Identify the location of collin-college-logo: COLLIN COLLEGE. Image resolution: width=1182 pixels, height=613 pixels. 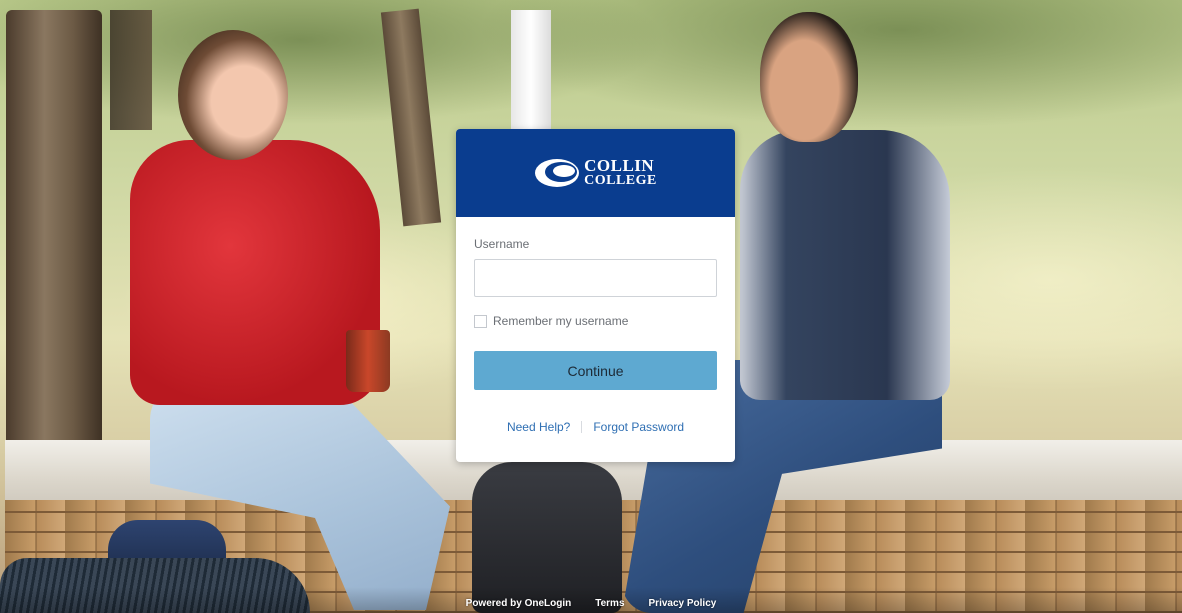
(595, 173).